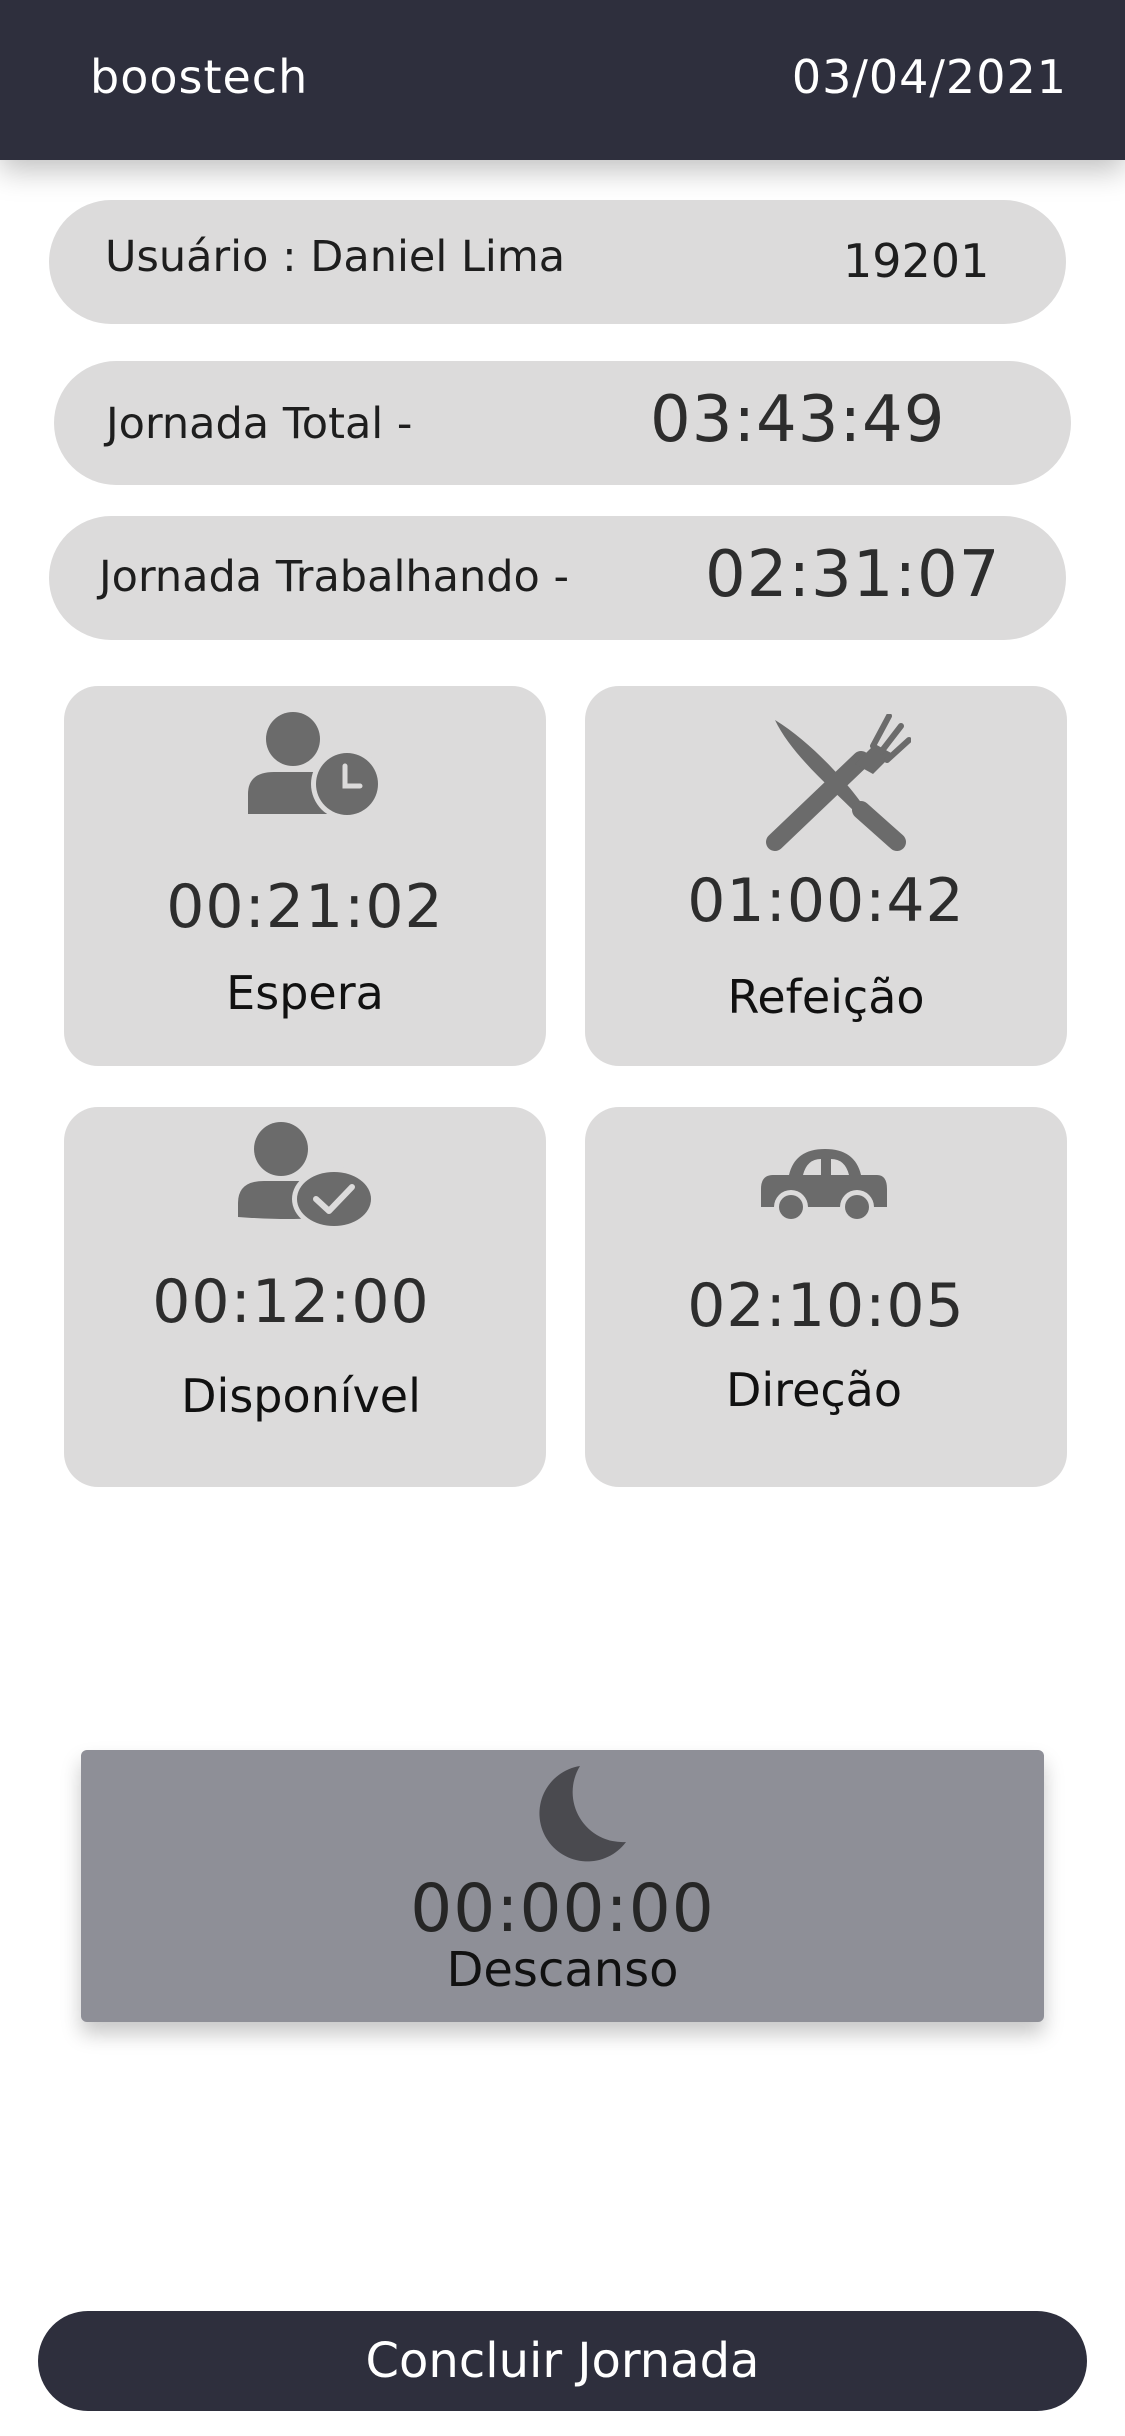 This screenshot has width=1125, height=2436. I want to click on user-info-pill: Usuário : Daniel Lima 19201, so click(557, 262).